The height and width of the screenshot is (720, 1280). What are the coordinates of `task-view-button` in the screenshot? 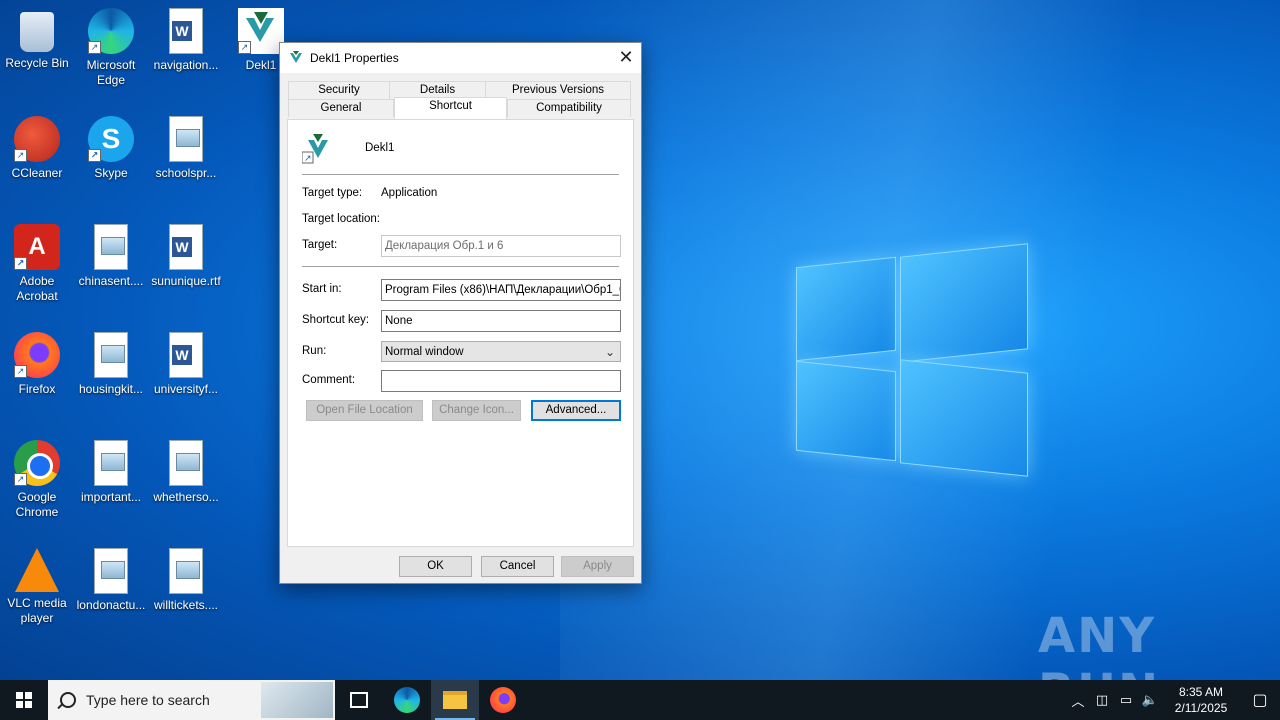 It's located at (359, 700).